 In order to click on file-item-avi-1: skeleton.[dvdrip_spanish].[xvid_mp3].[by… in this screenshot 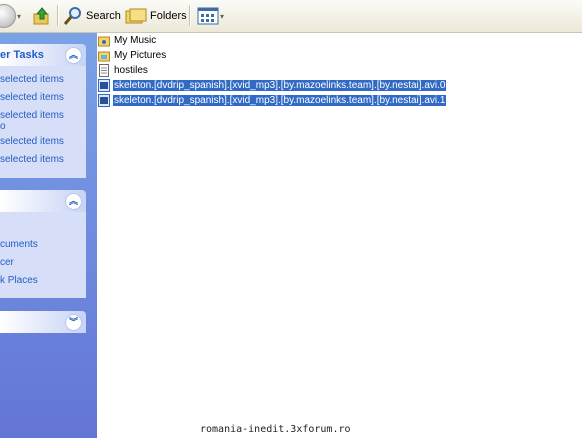, I will do `click(272, 100)`.